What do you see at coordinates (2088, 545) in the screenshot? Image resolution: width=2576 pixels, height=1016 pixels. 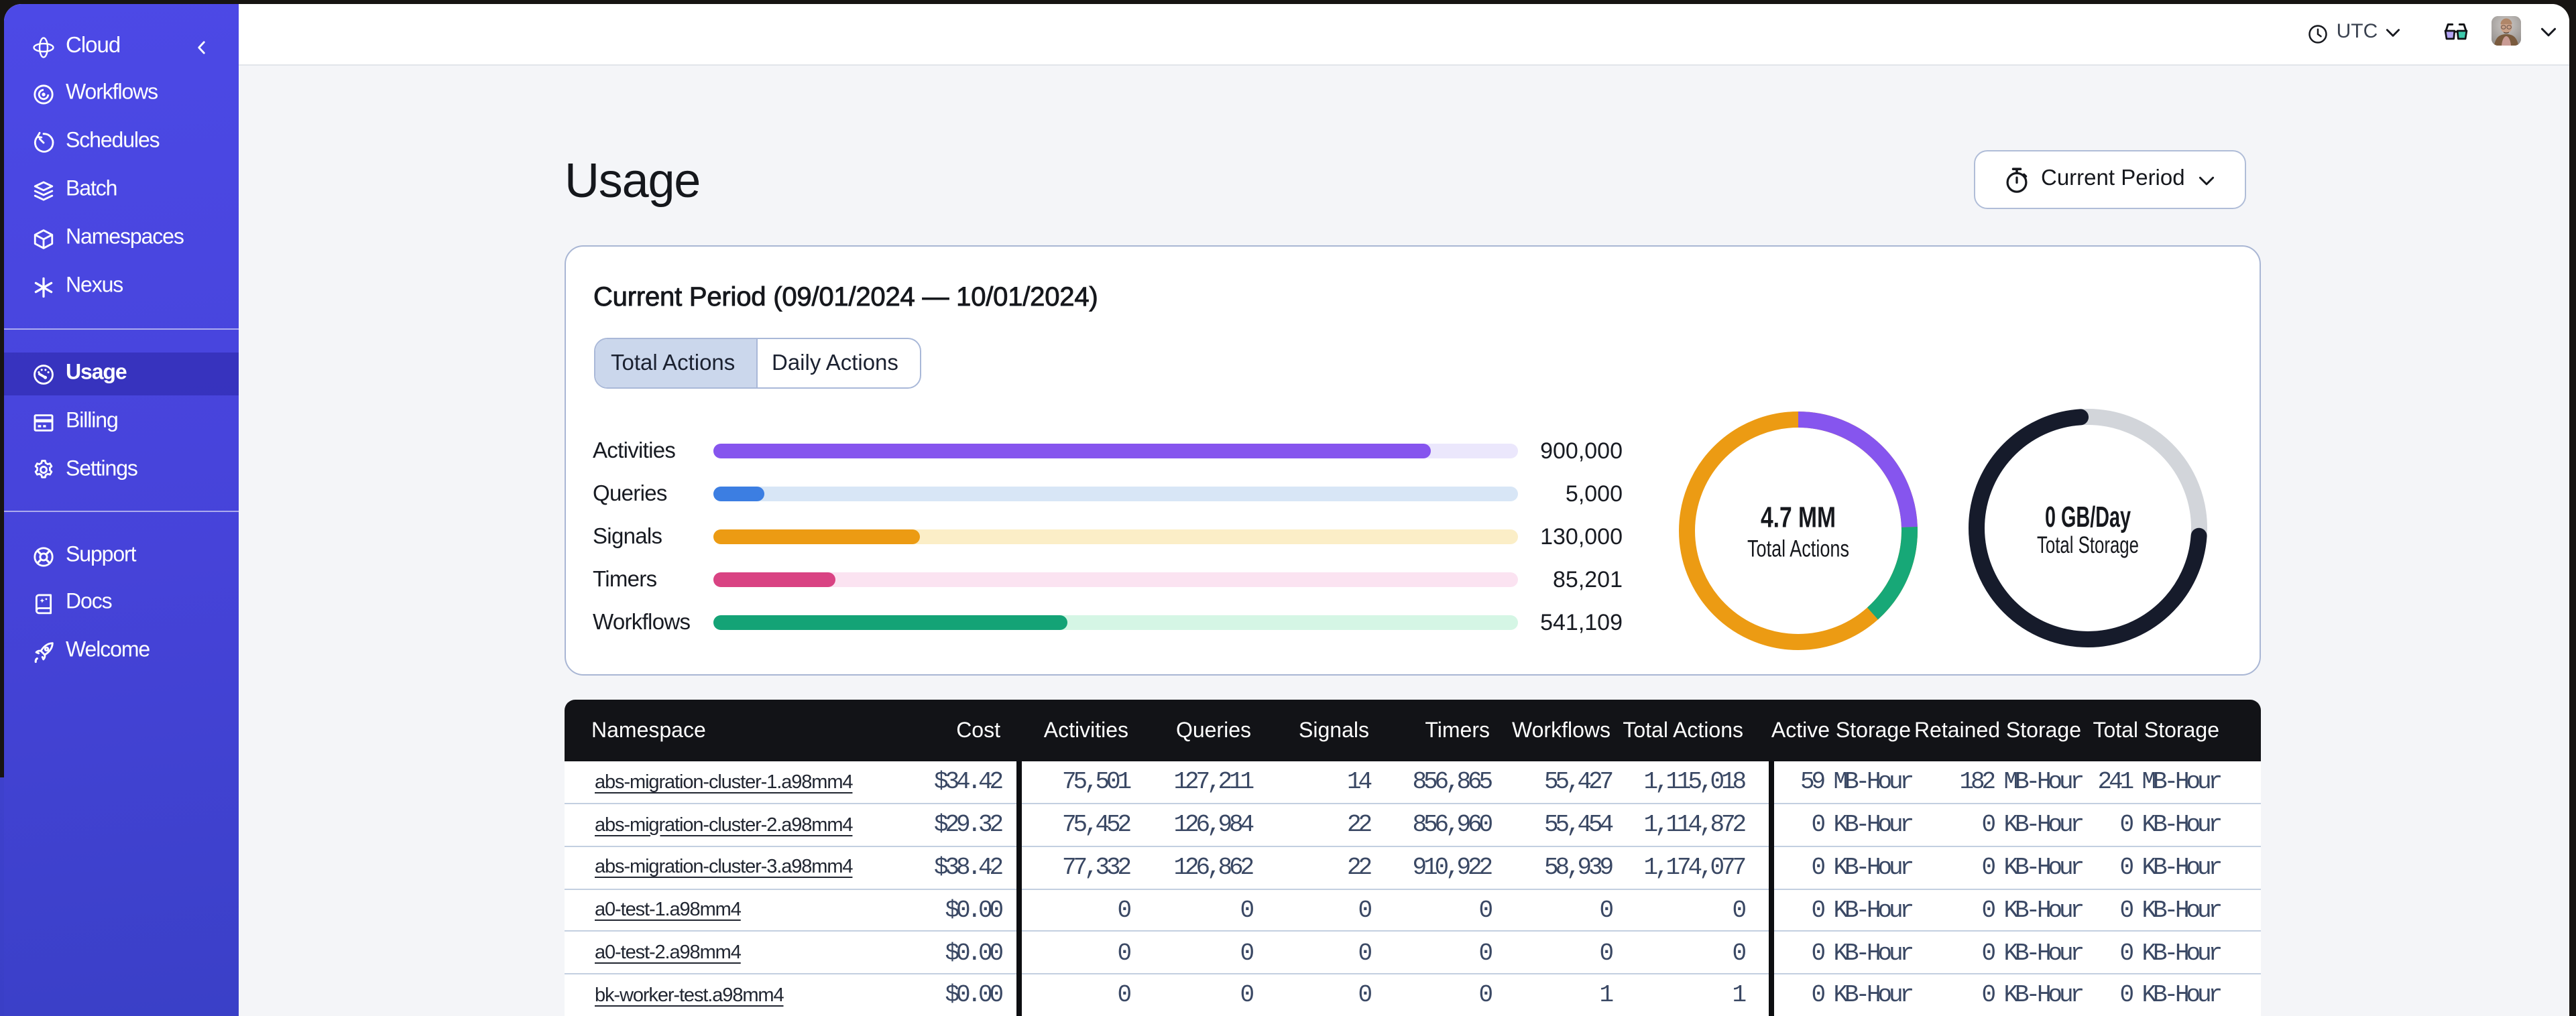 I see `svg-text: Total Storage` at bounding box center [2088, 545].